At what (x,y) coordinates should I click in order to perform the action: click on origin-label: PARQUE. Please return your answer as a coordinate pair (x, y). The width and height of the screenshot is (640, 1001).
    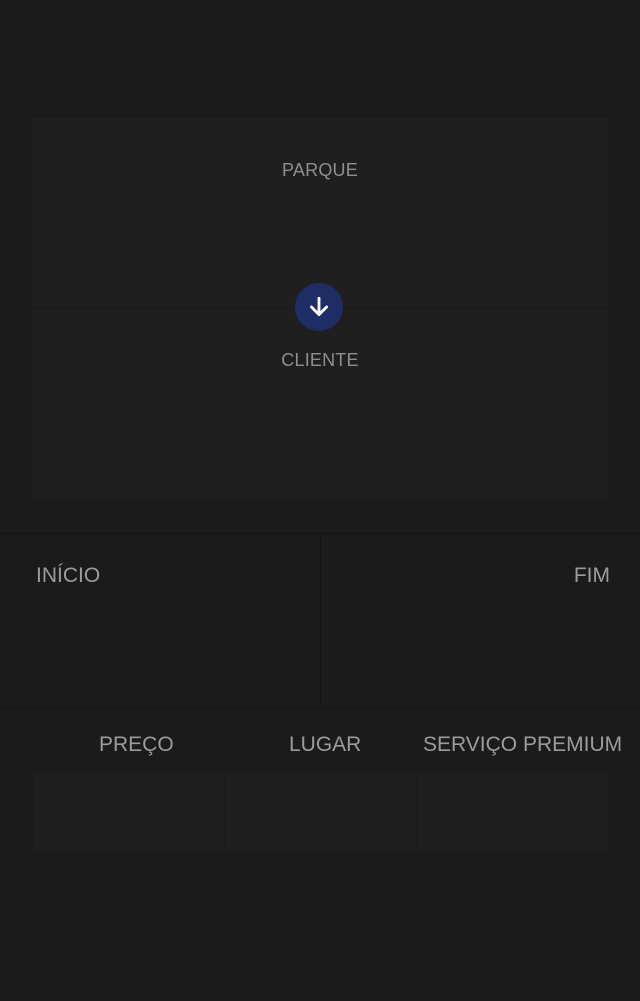
    Looking at the image, I should click on (320, 170).